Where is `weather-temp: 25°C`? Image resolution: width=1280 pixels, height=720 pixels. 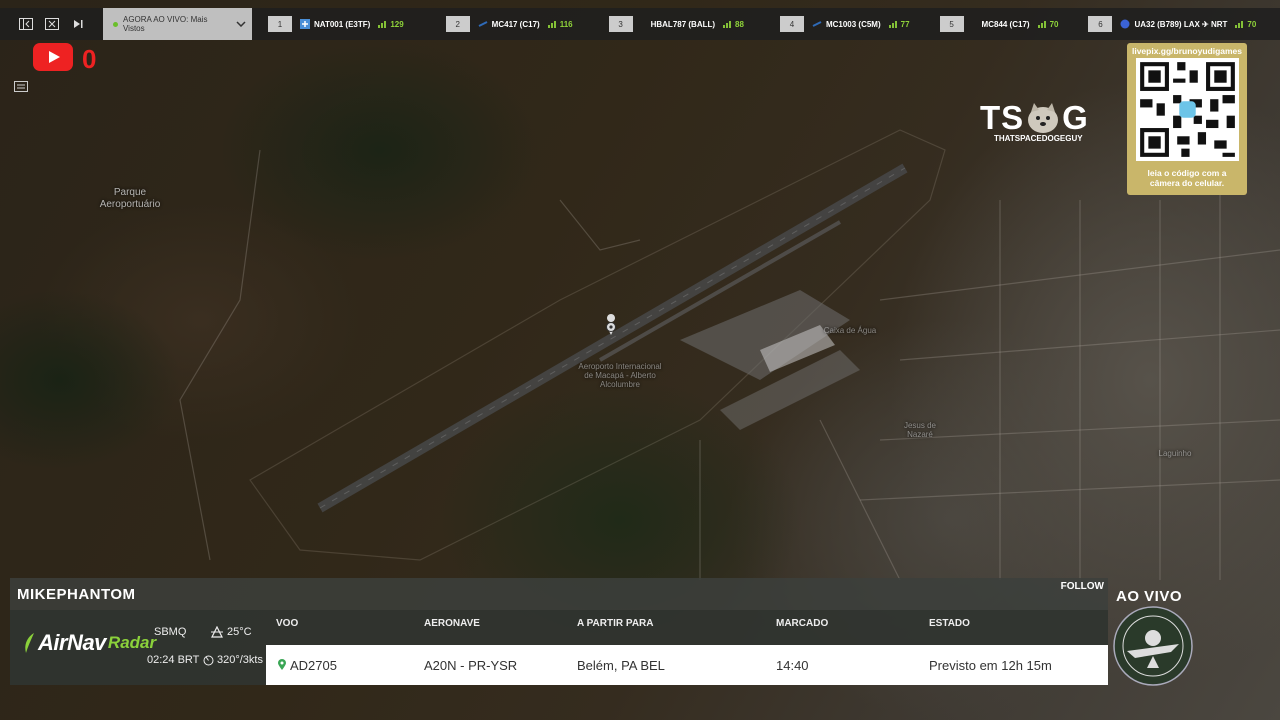
weather-temp: 25°C is located at coordinates (231, 632).